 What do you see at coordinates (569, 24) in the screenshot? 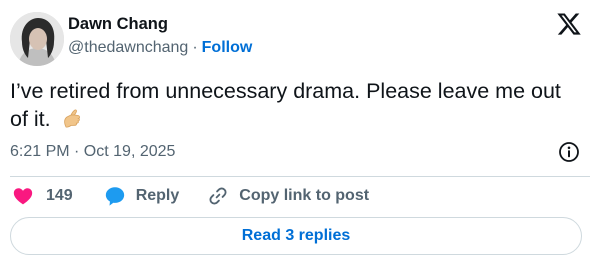
I see `x-logo-icon` at bounding box center [569, 24].